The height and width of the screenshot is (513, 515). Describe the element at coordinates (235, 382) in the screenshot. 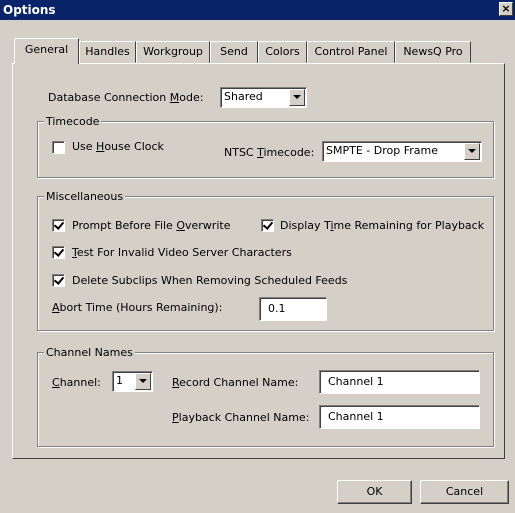

I see `record-channel-name-label: Record Channel Name:` at that location.